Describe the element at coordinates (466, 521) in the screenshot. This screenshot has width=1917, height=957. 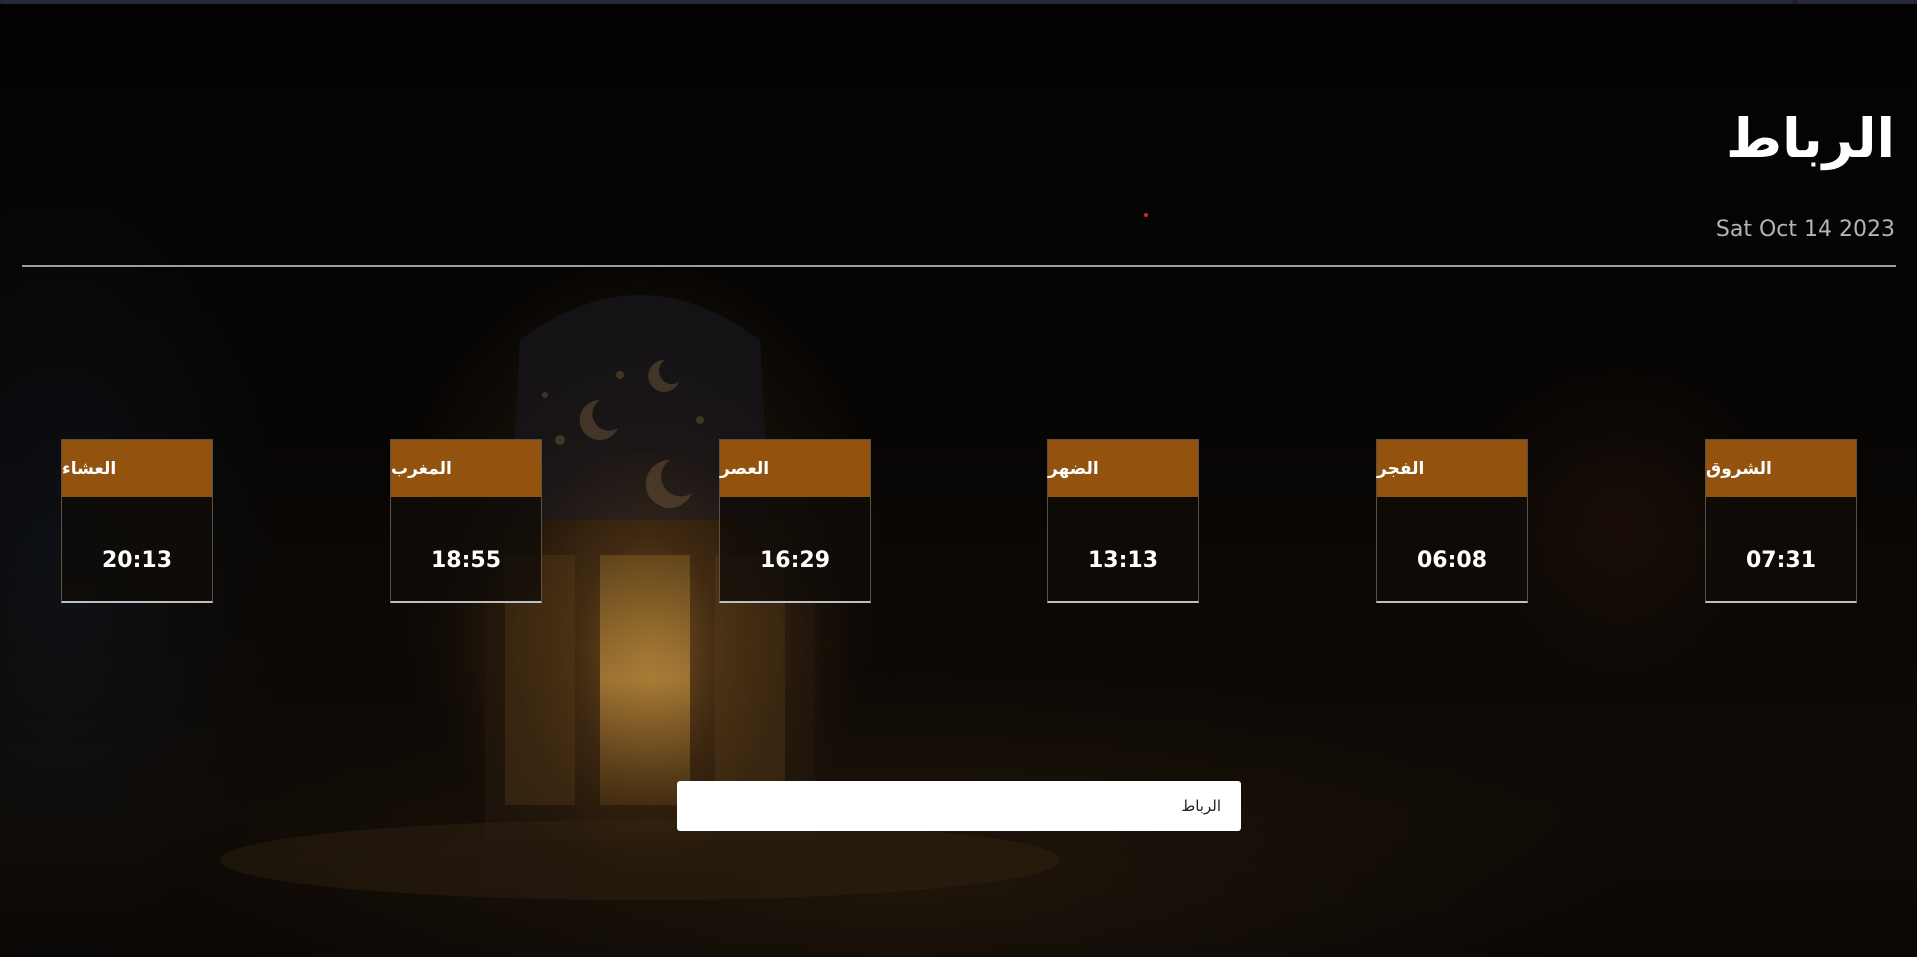
I see `prayer-card-maghrib: المغرب 18:55` at that location.